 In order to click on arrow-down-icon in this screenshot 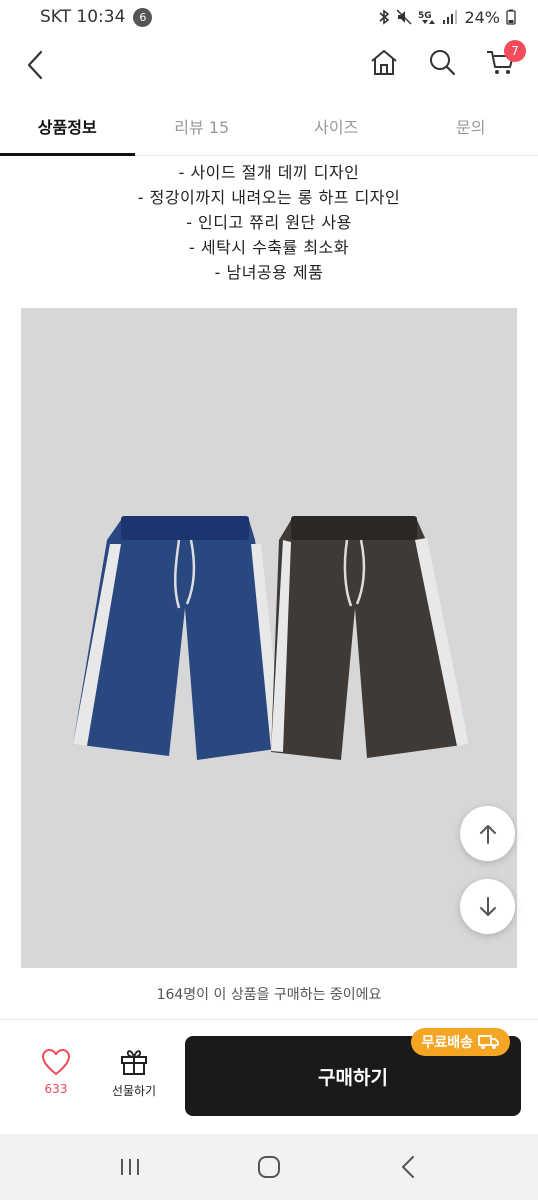, I will do `click(487, 906)`.